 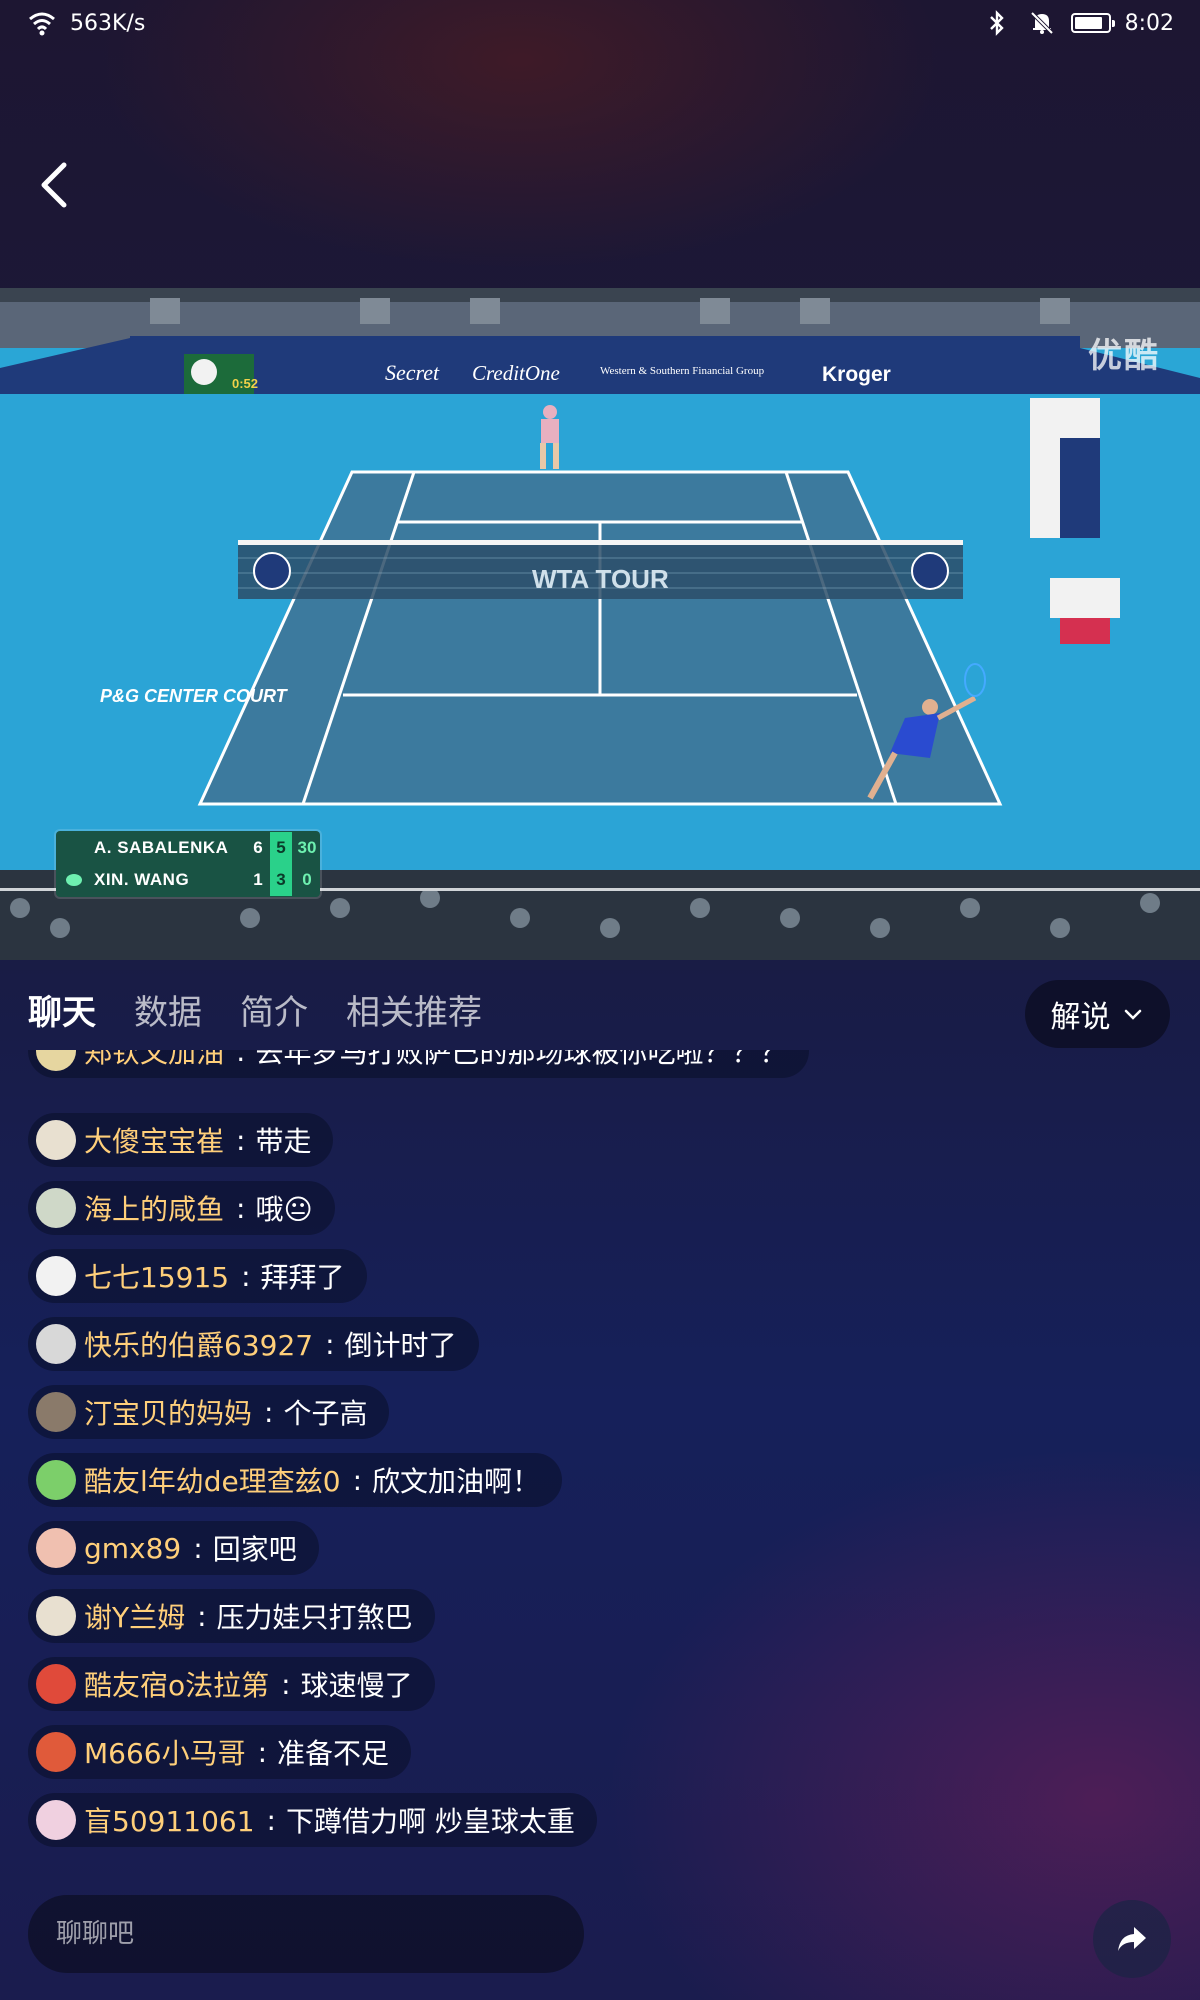 What do you see at coordinates (578, 1759) in the screenshot?
I see `chat-row: M666小马哥: 准备不足` at bounding box center [578, 1759].